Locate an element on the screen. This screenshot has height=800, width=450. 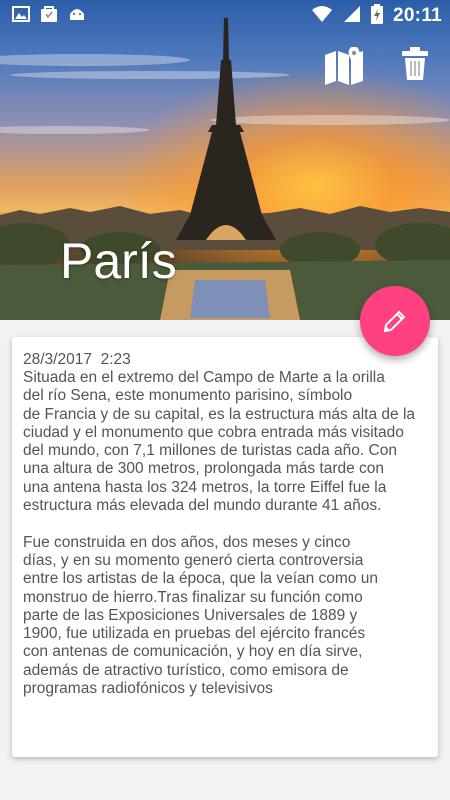
map-button is located at coordinates (344, 65).